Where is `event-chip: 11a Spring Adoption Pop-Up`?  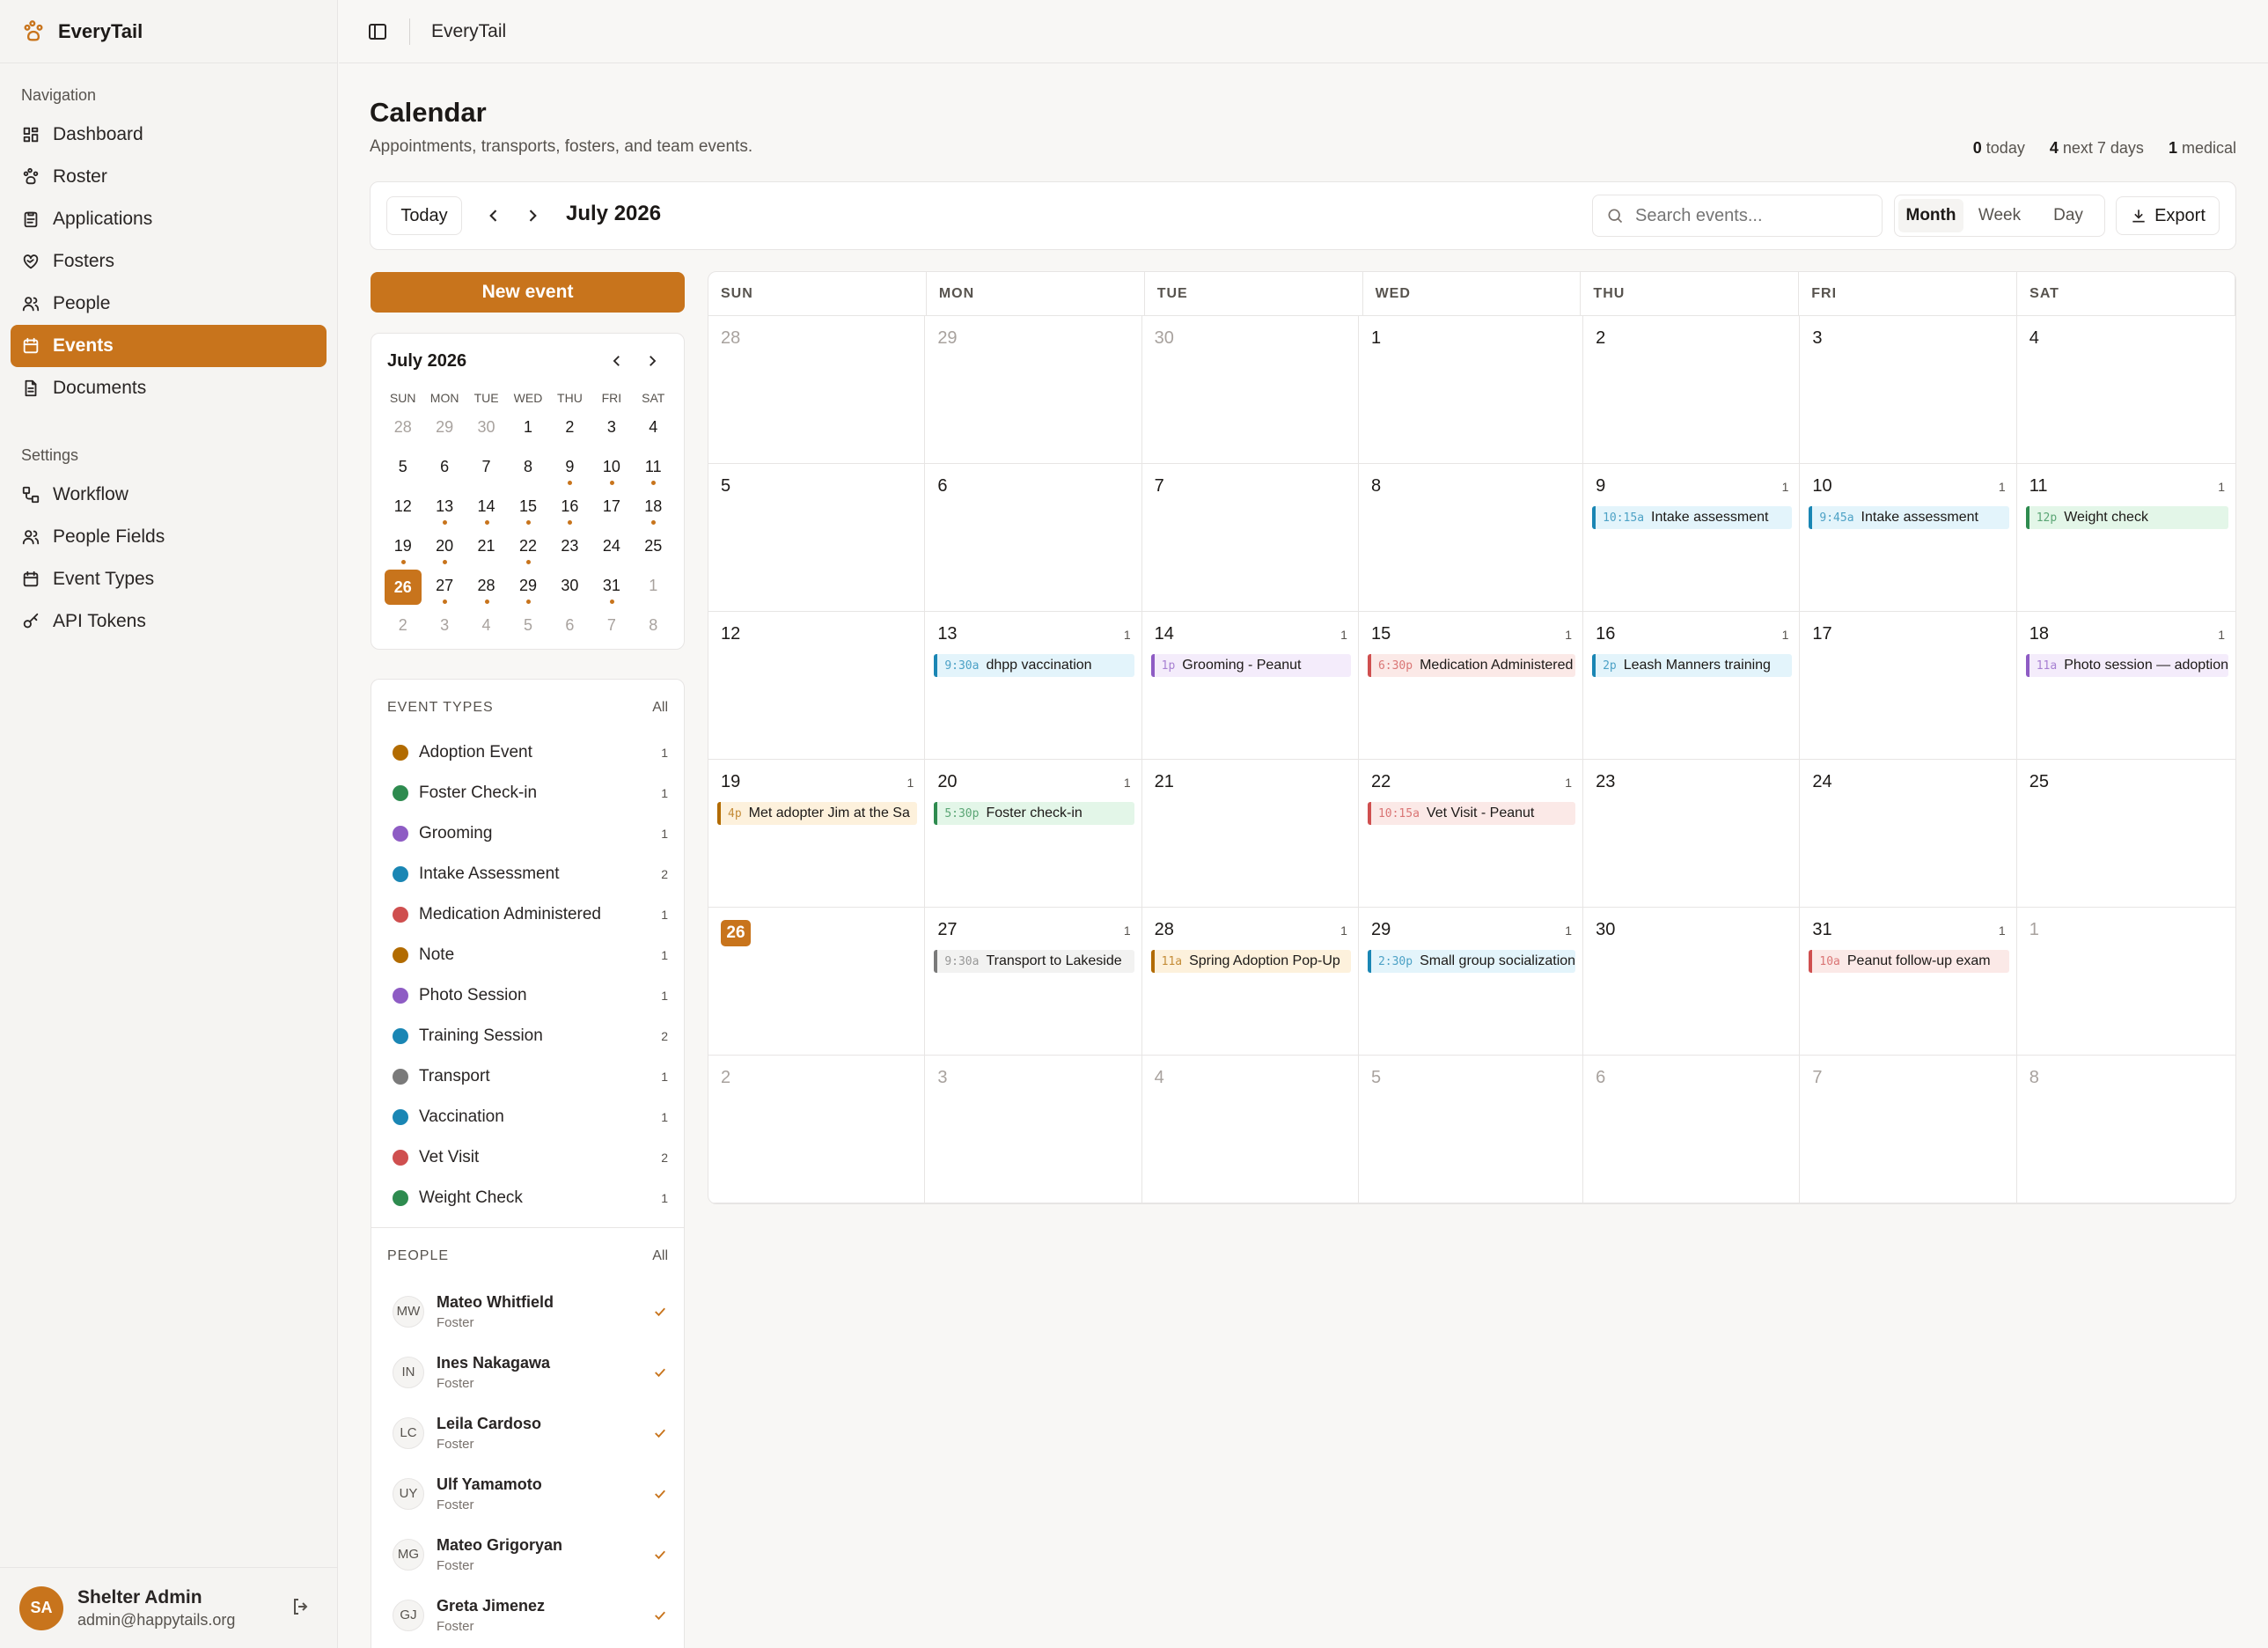
event-chip: 11a Spring Adoption Pop-Up is located at coordinates (1250, 961).